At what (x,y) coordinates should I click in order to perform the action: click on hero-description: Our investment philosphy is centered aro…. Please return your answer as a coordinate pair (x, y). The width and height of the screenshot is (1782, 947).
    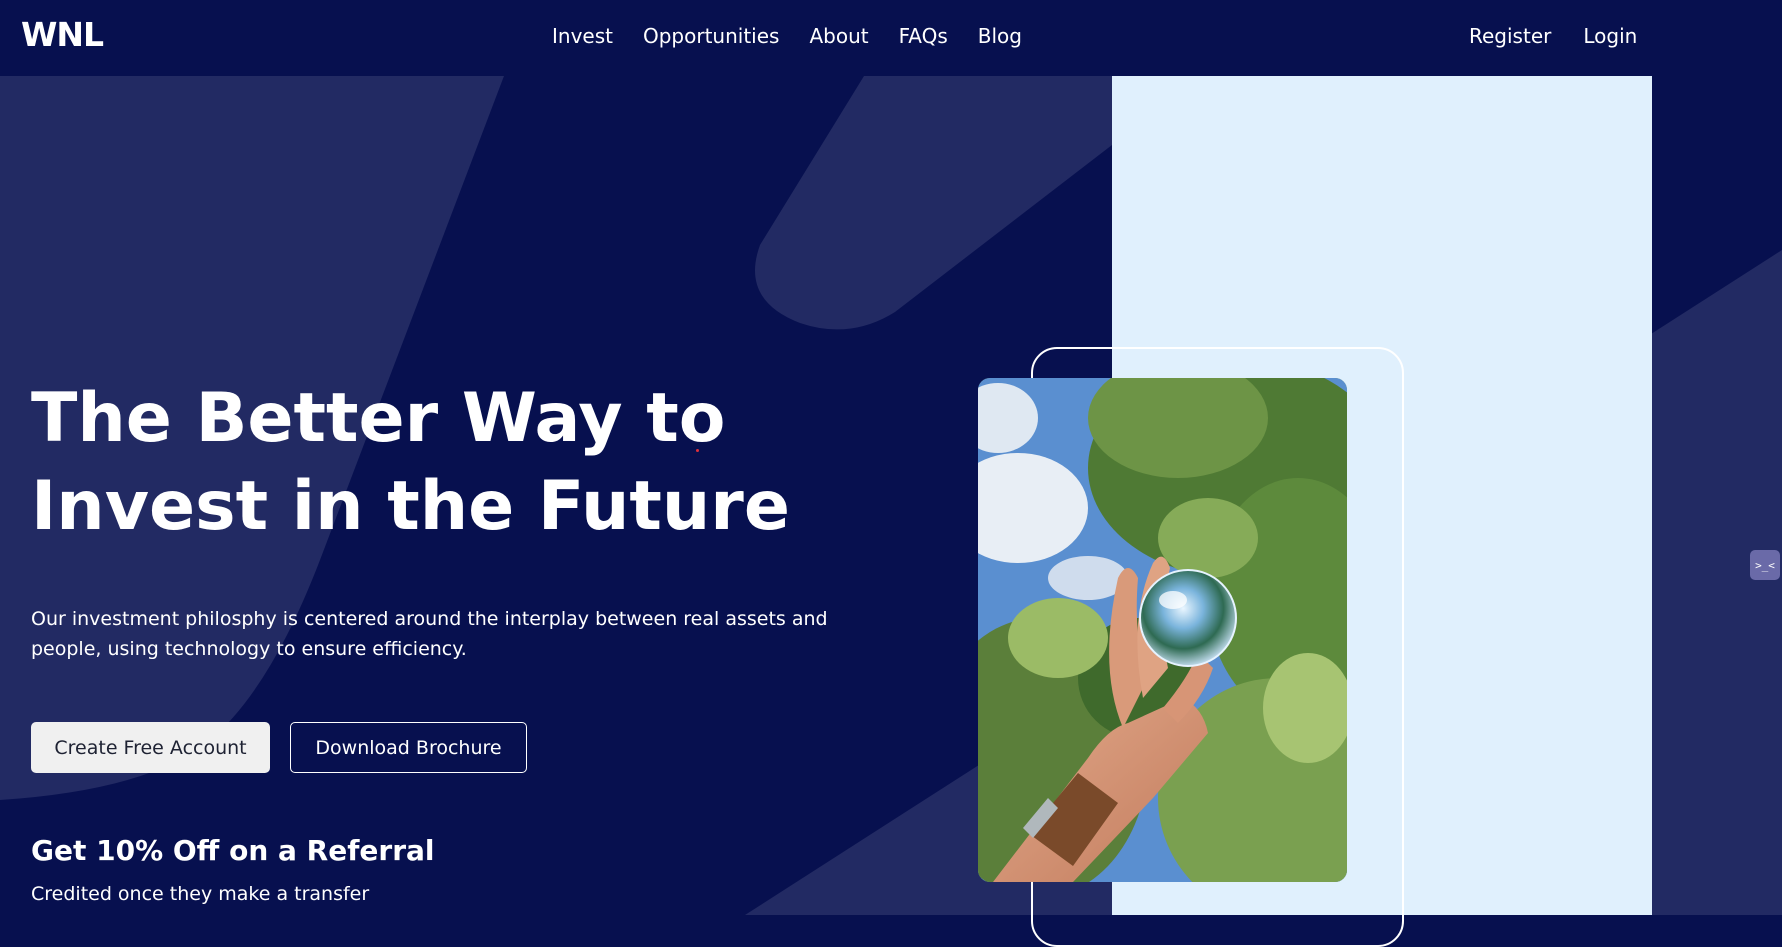
    Looking at the image, I should click on (429, 634).